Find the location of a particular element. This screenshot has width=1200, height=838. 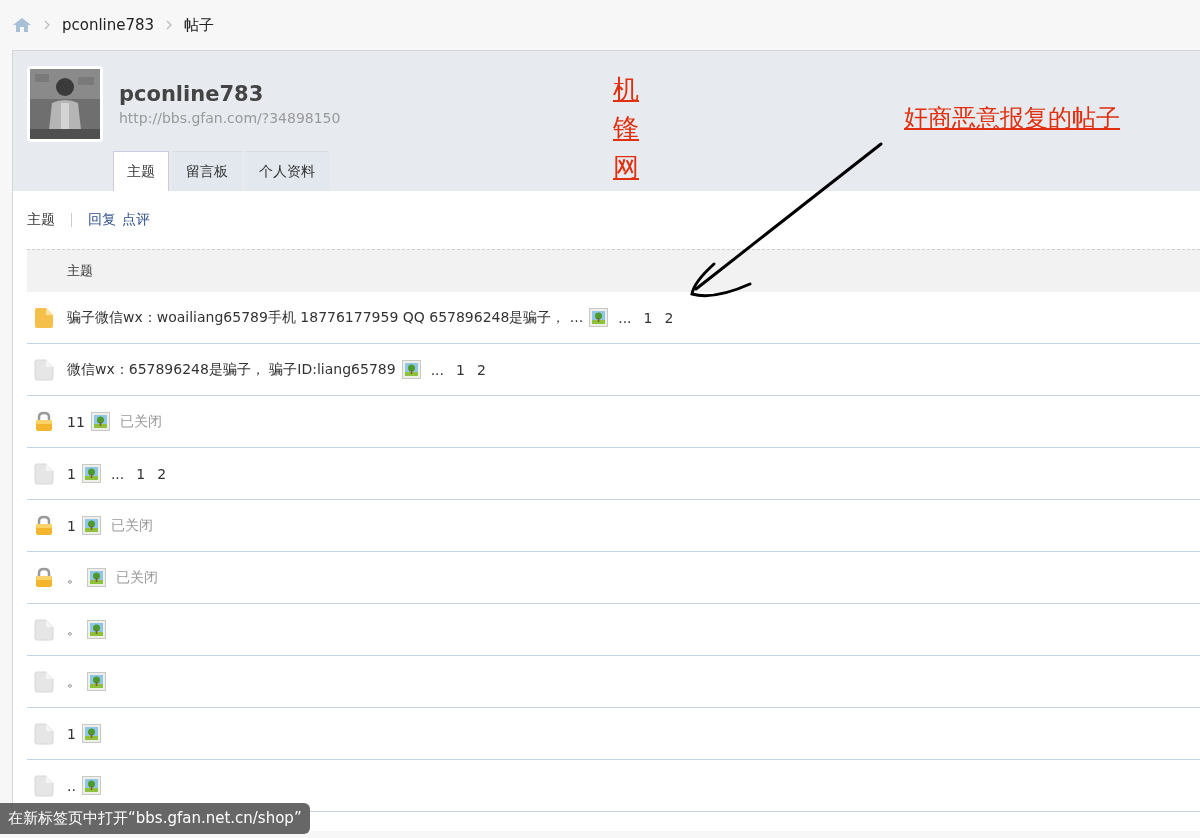

status-bubble: 在新标签页中打开“bbs.gfan.net.cn/shop” is located at coordinates (155, 818).